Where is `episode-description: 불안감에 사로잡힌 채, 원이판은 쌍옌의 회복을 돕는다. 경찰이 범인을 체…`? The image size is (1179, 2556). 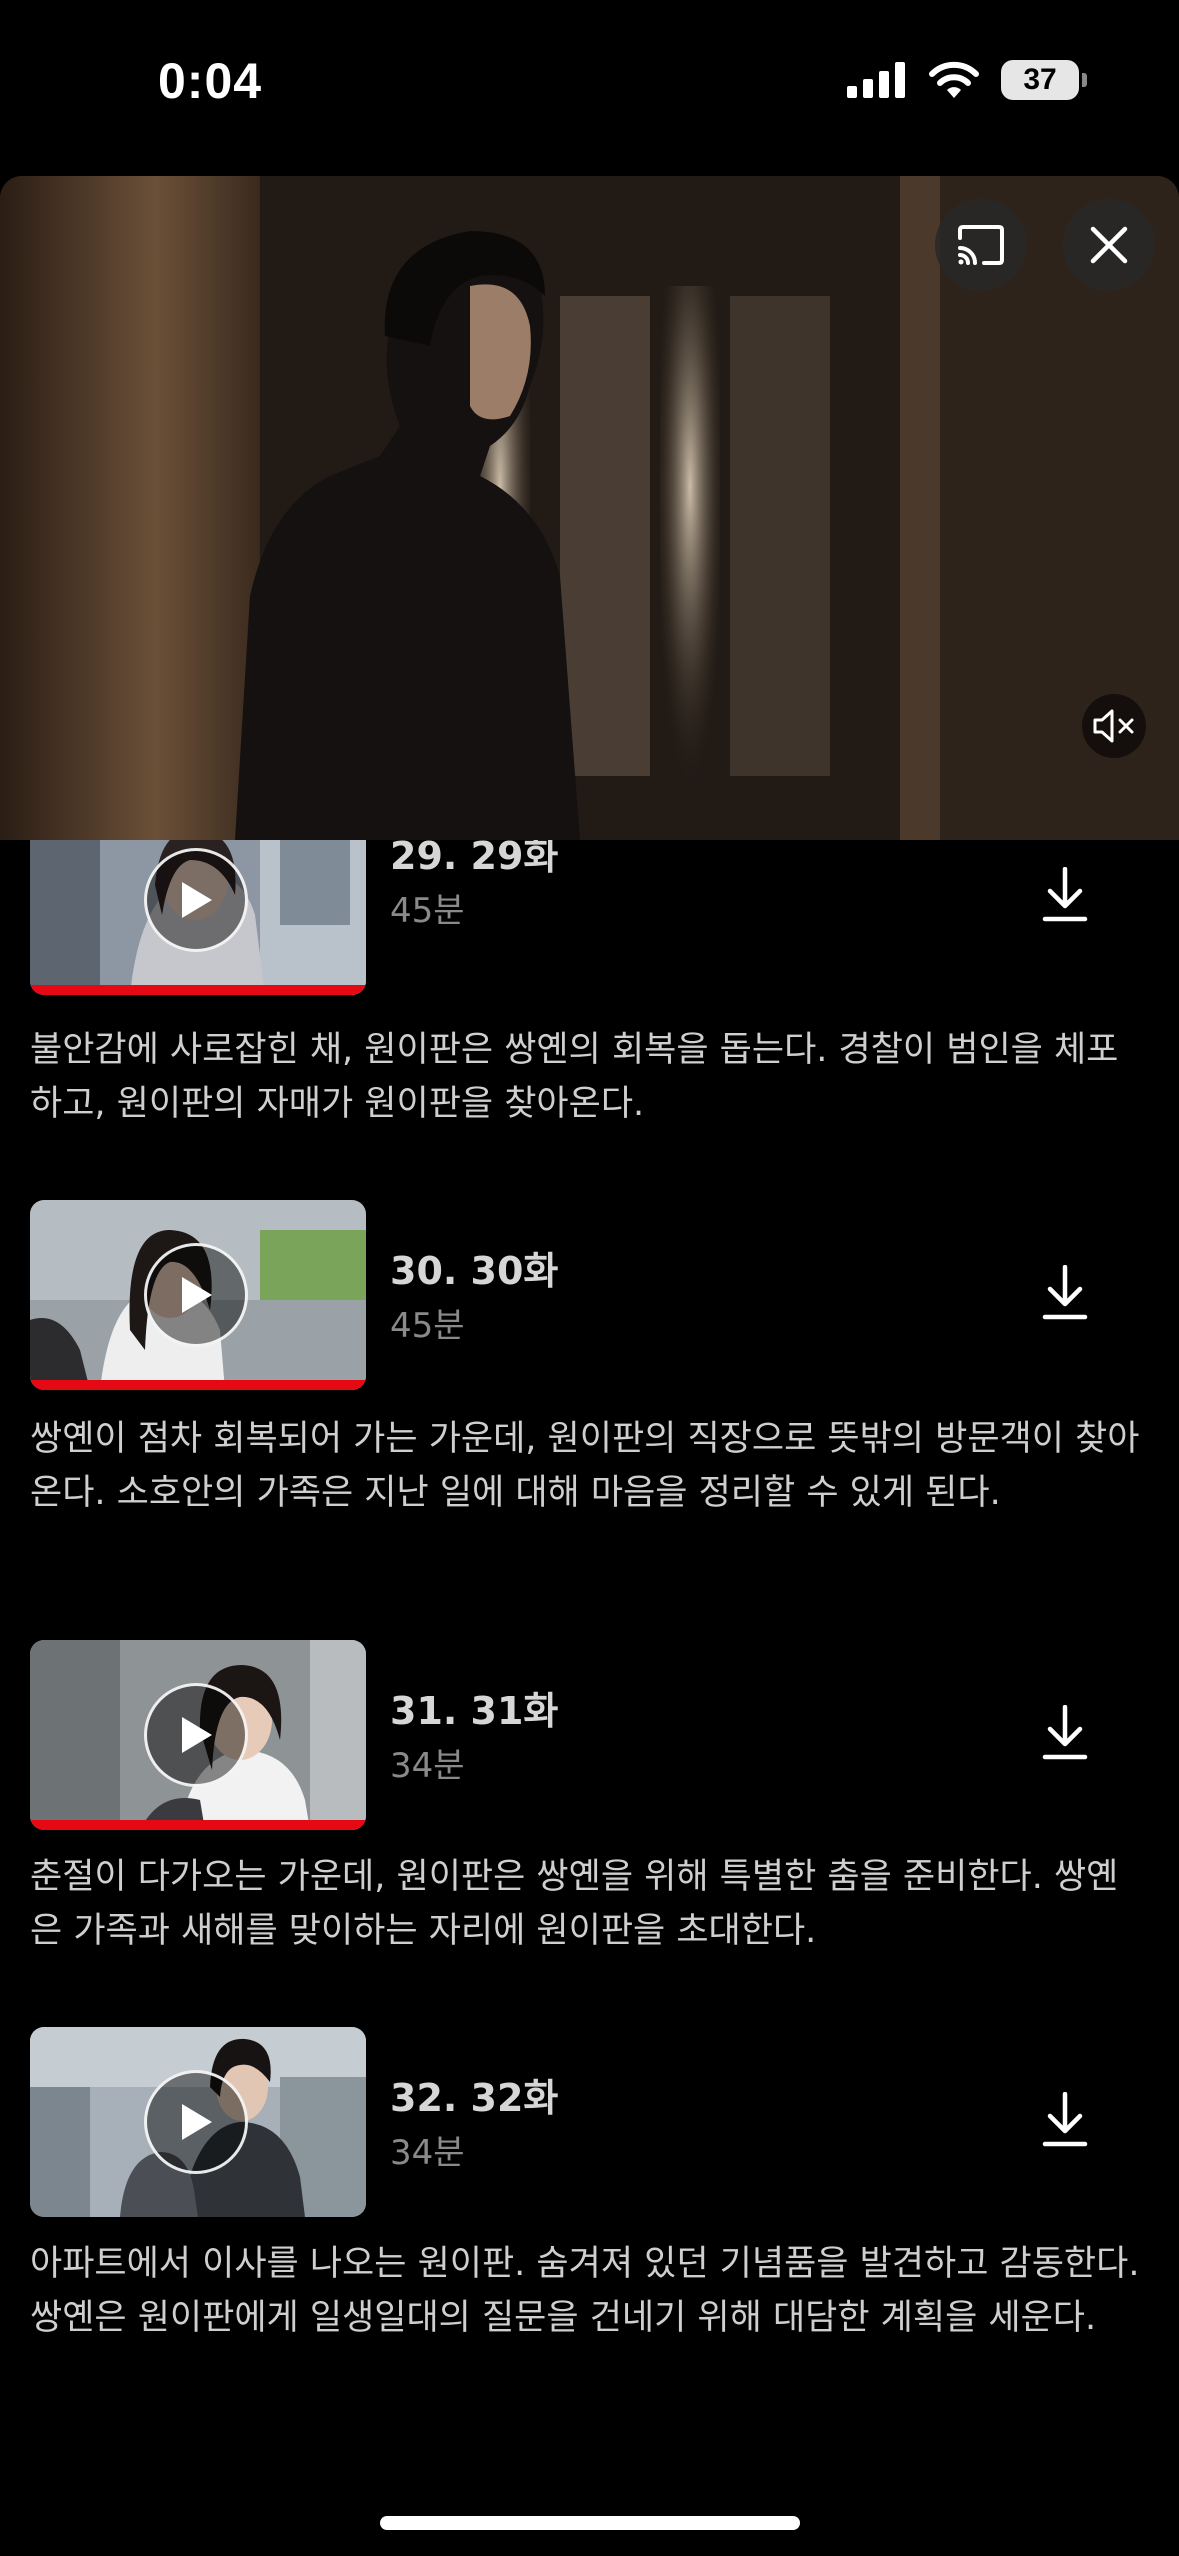 episode-description: 불안감에 사로잡힌 채, 원이판은 쌍옌의 회복을 돕는다. 경찰이 범인을 체… is located at coordinates (574, 1077).